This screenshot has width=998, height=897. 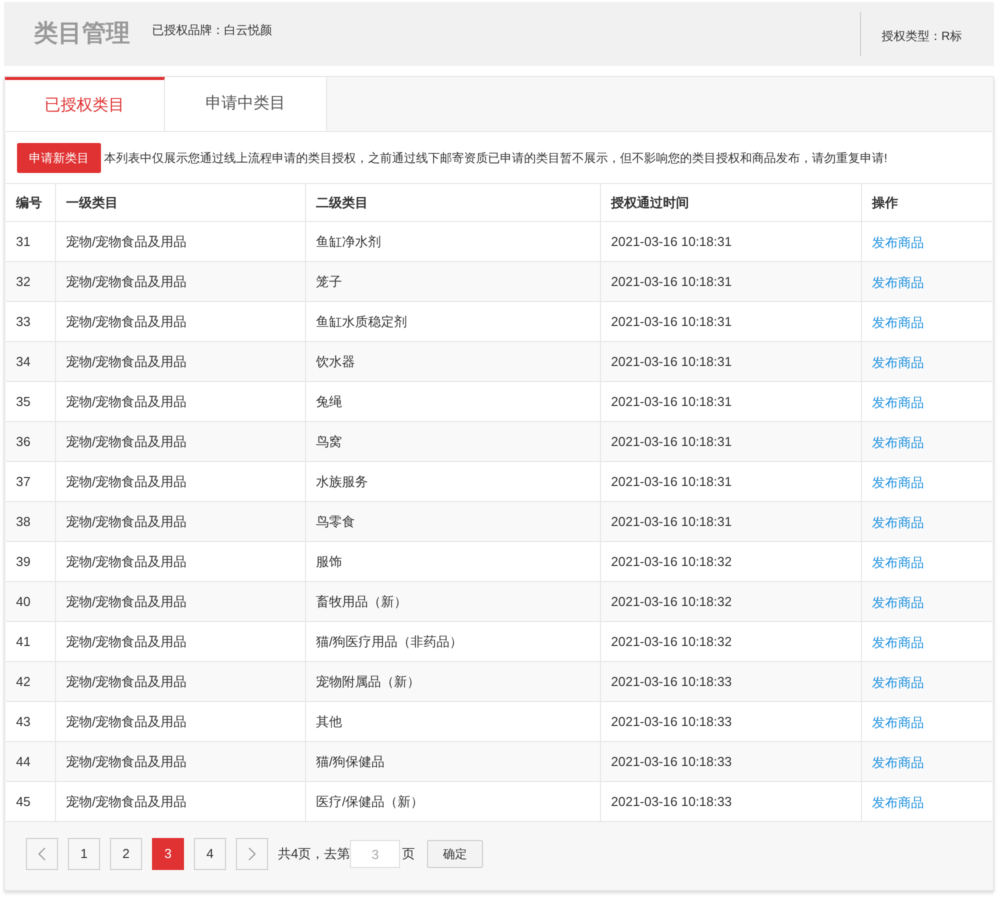 I want to click on table-cell-text: 猫/狗医疗用品（非药品）, so click(x=389, y=641).